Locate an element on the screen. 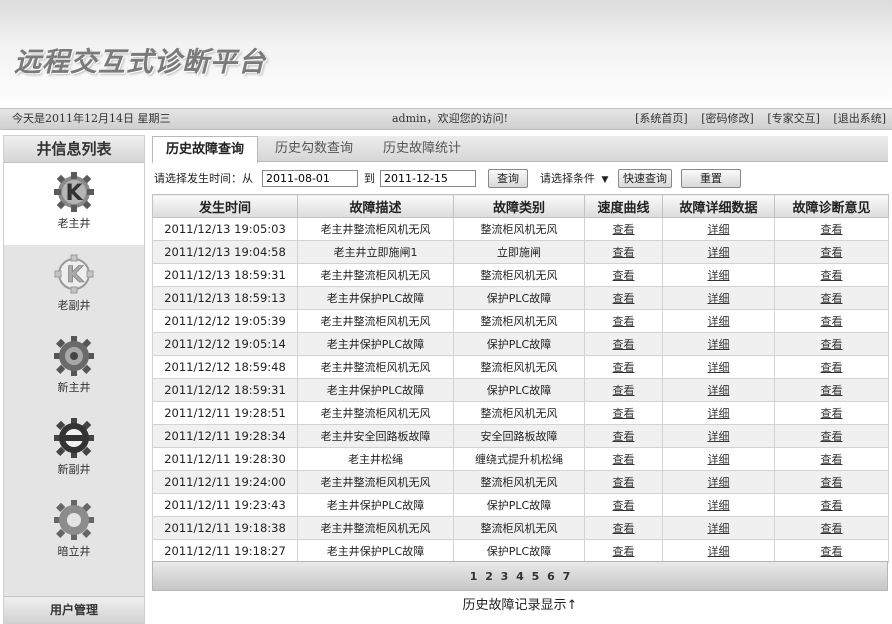  reset-button: 重置 is located at coordinates (711, 178).